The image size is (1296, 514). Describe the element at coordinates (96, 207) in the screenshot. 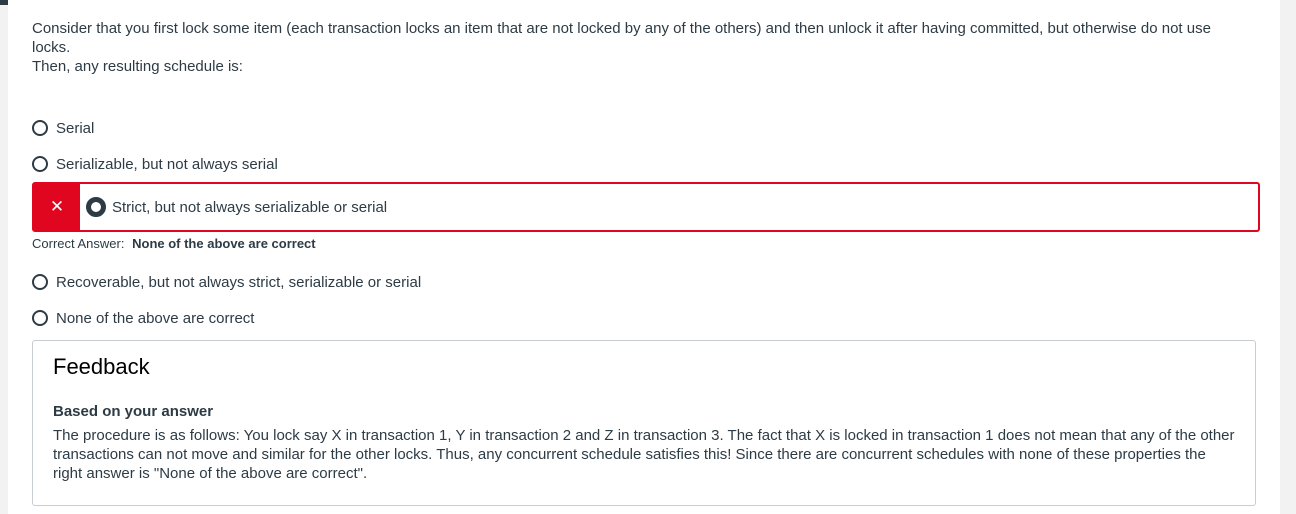

I see `radio-selected-icon` at that location.